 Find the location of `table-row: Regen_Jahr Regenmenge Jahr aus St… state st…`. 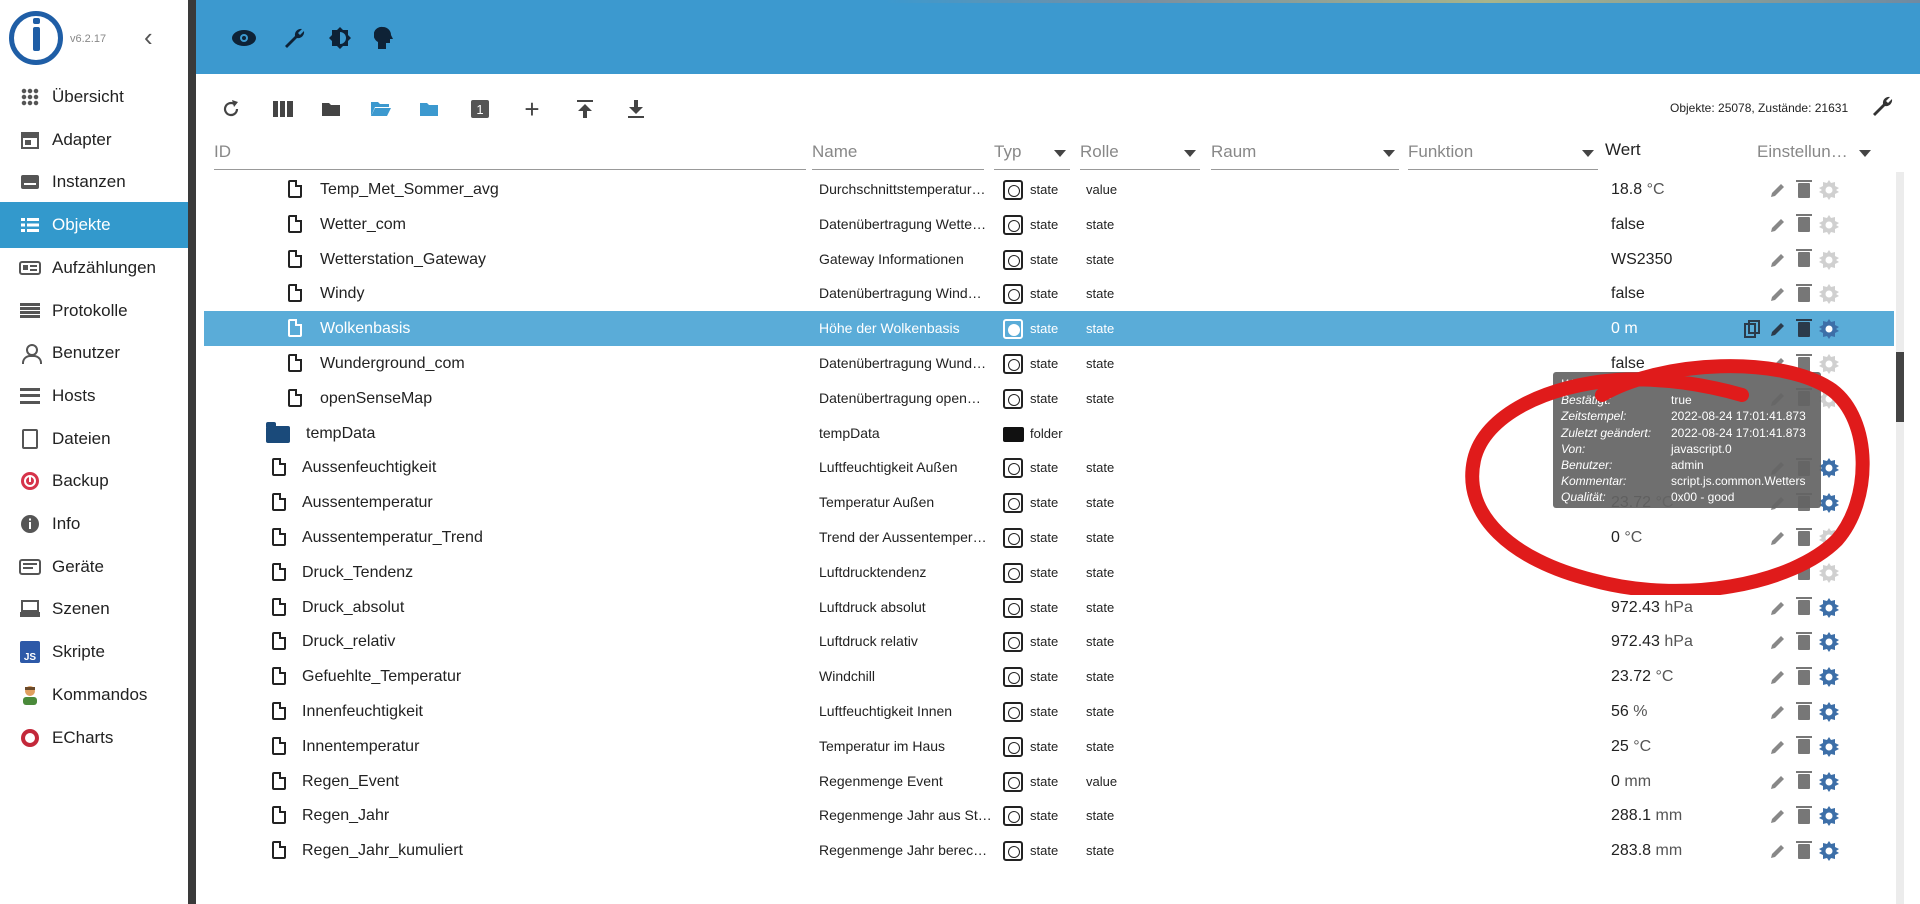

table-row: Regen_Jahr Regenmenge Jahr aus St… state st… is located at coordinates (1049, 815).